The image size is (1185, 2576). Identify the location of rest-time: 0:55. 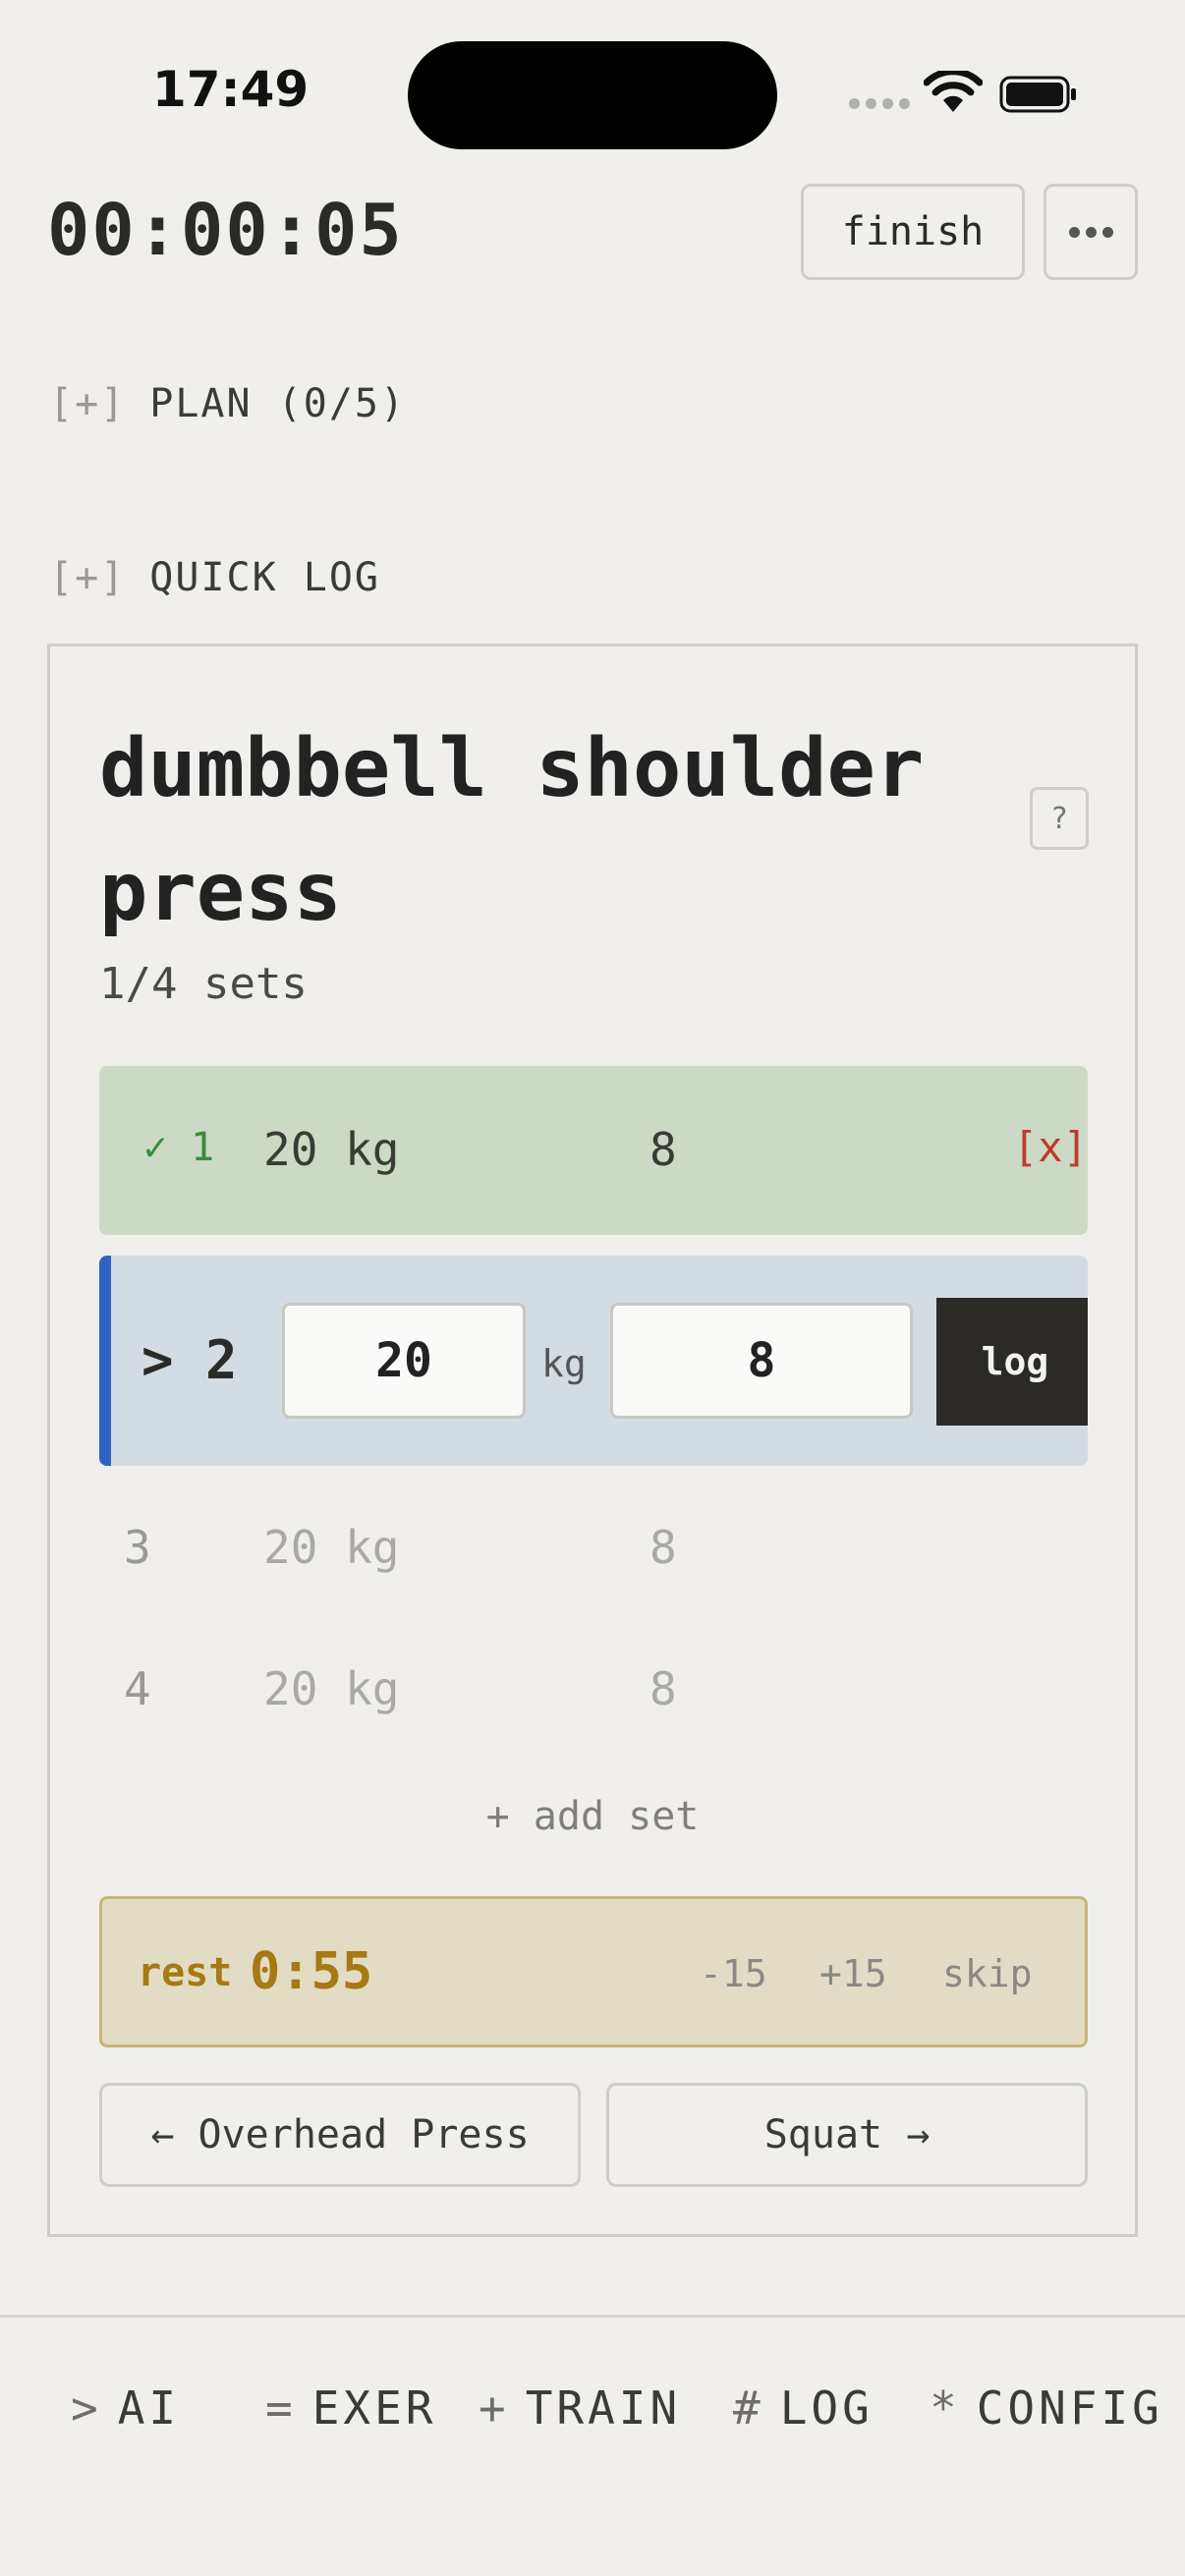
(312, 1971).